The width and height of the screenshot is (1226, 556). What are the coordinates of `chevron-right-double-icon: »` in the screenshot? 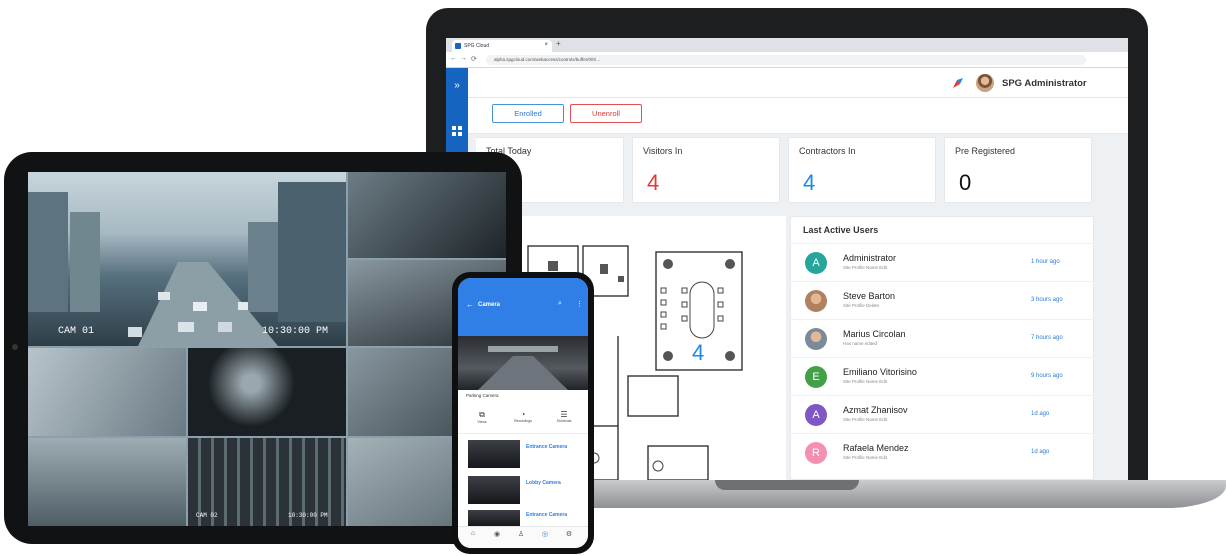 It's located at (457, 86).